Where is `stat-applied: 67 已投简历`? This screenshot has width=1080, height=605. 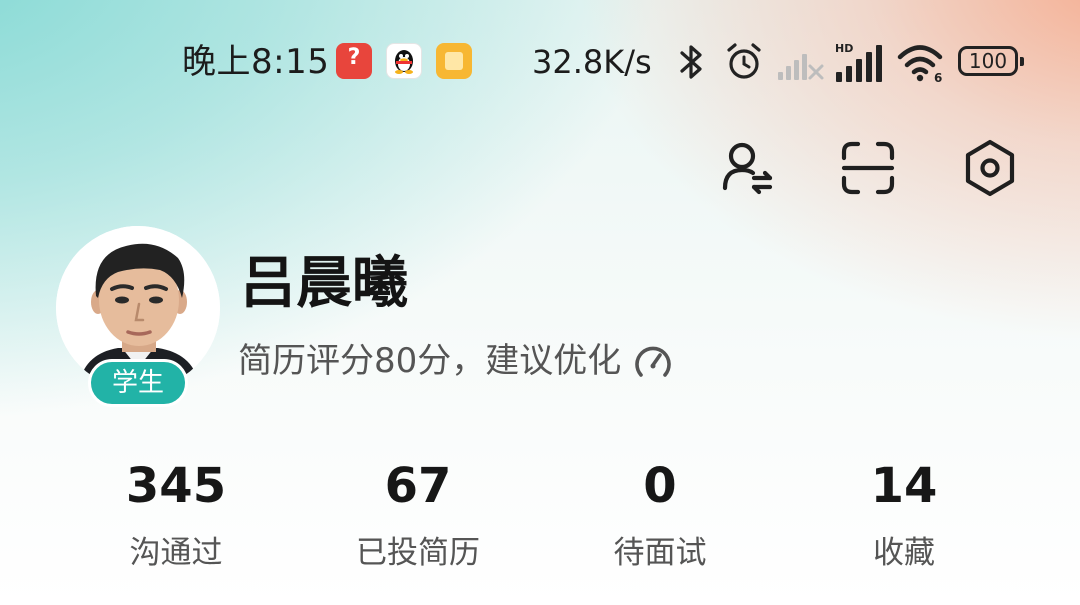 stat-applied: 67 已投简历 is located at coordinates (418, 514).